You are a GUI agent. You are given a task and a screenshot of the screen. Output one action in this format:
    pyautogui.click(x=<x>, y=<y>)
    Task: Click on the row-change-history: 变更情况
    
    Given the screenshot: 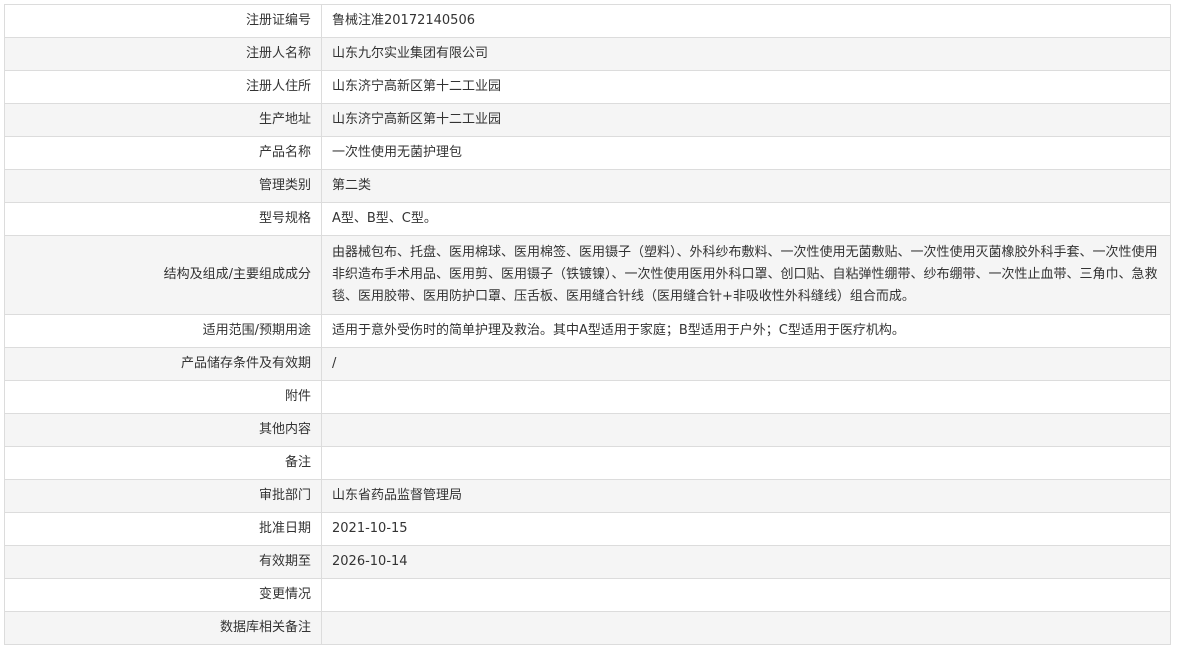 What is the action you would take?
    pyautogui.click(x=587, y=595)
    